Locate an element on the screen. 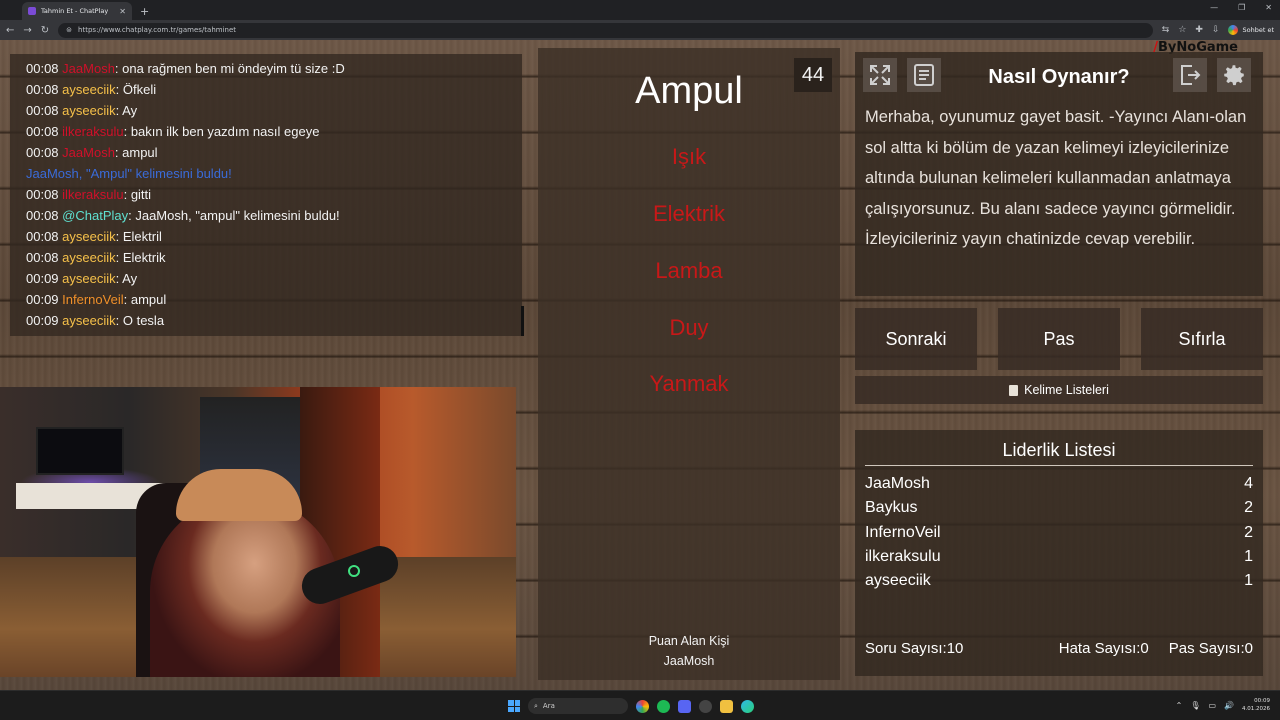 The width and height of the screenshot is (1280, 720). next-button: Sonraki is located at coordinates (916, 339).